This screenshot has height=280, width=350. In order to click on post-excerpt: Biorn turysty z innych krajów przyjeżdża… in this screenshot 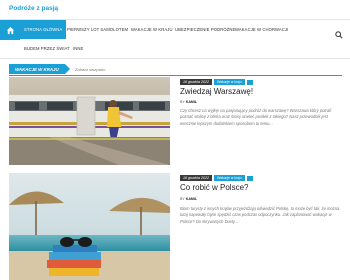, I will do `click(260, 215)`.